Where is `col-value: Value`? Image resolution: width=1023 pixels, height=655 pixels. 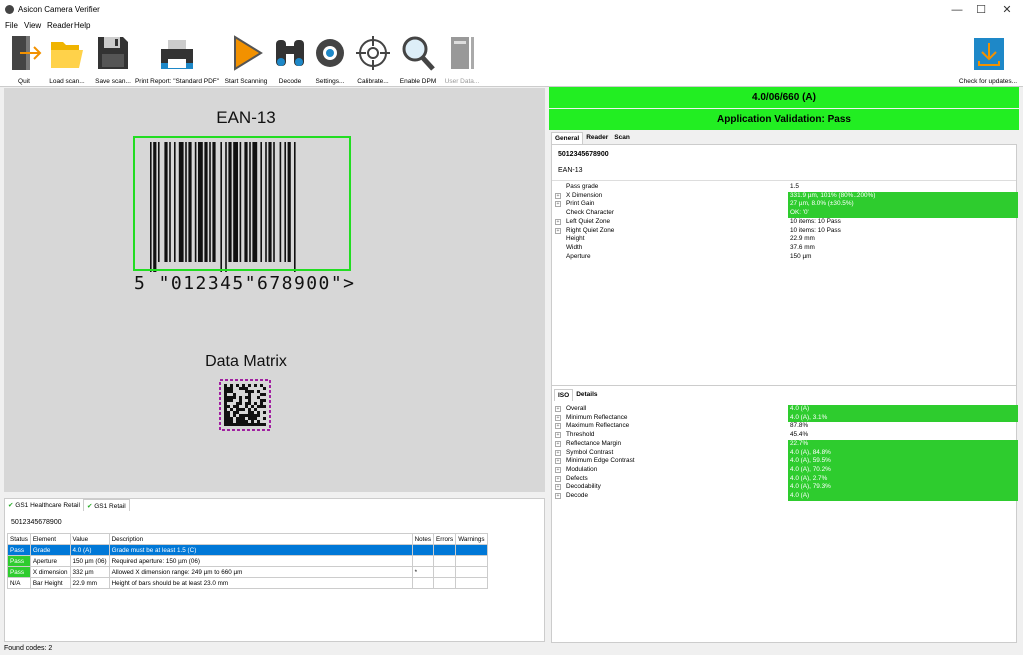 col-value: Value is located at coordinates (89, 539).